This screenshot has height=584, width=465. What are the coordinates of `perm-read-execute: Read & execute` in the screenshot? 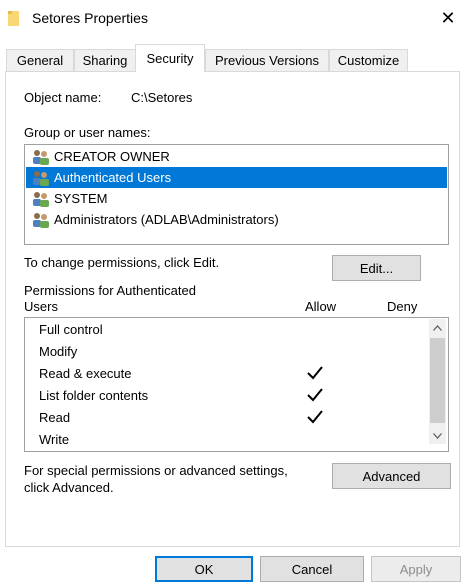 It's located at (85, 373).